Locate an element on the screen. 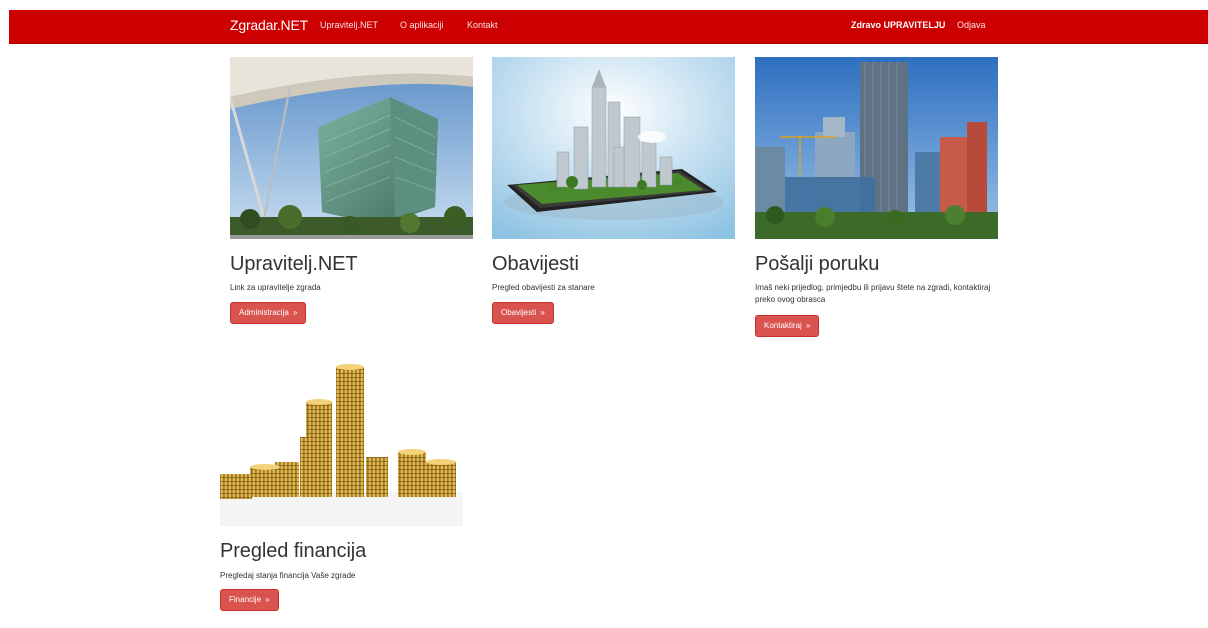  nav-link-upravitelj: Upravitelj.NET is located at coordinates (349, 25).